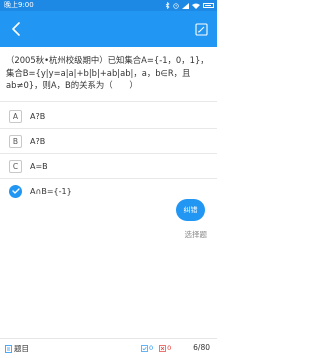  I want to click on divider, so click(108, 101).